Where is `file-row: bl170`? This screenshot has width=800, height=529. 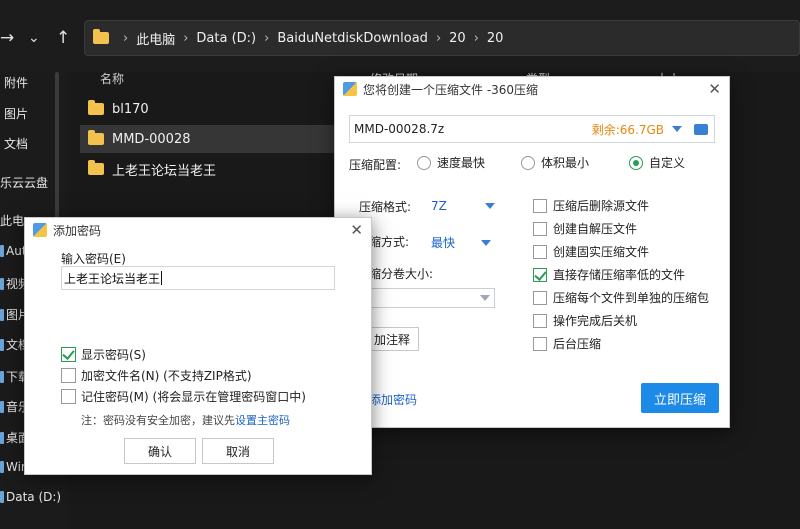
file-row: bl170 is located at coordinates (210, 109).